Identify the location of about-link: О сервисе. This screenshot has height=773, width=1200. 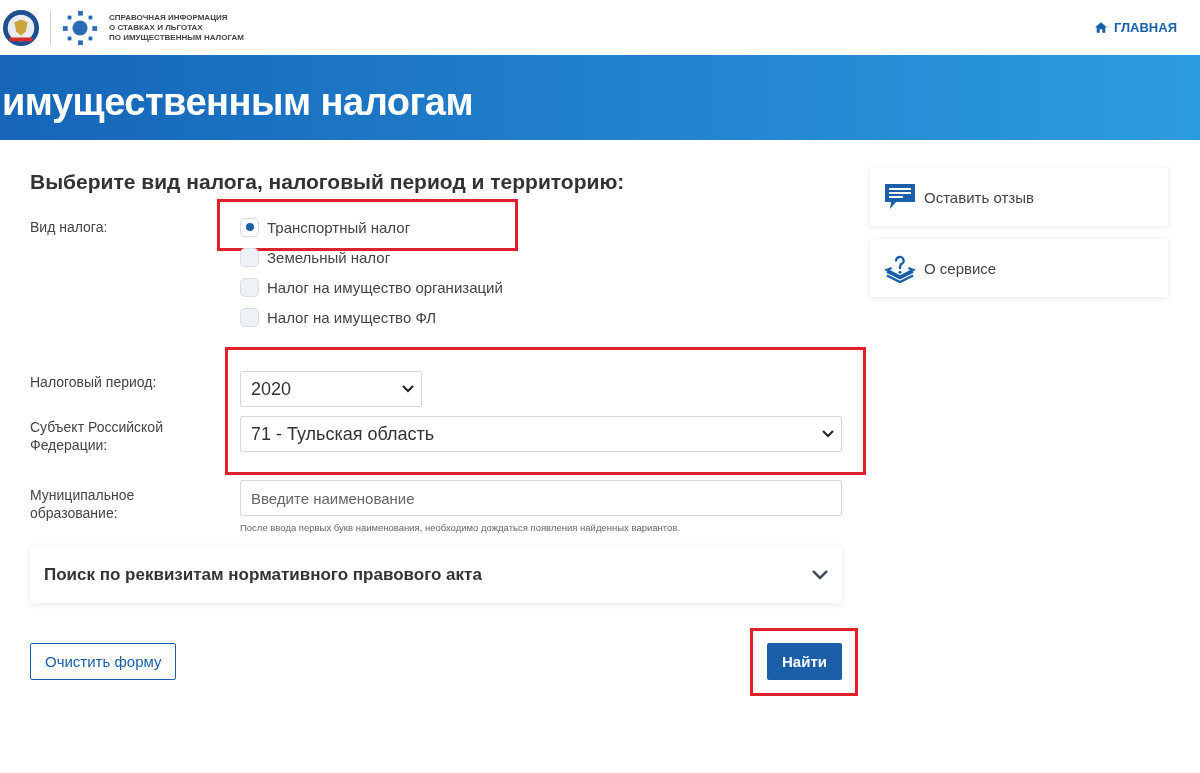
(1019, 268).